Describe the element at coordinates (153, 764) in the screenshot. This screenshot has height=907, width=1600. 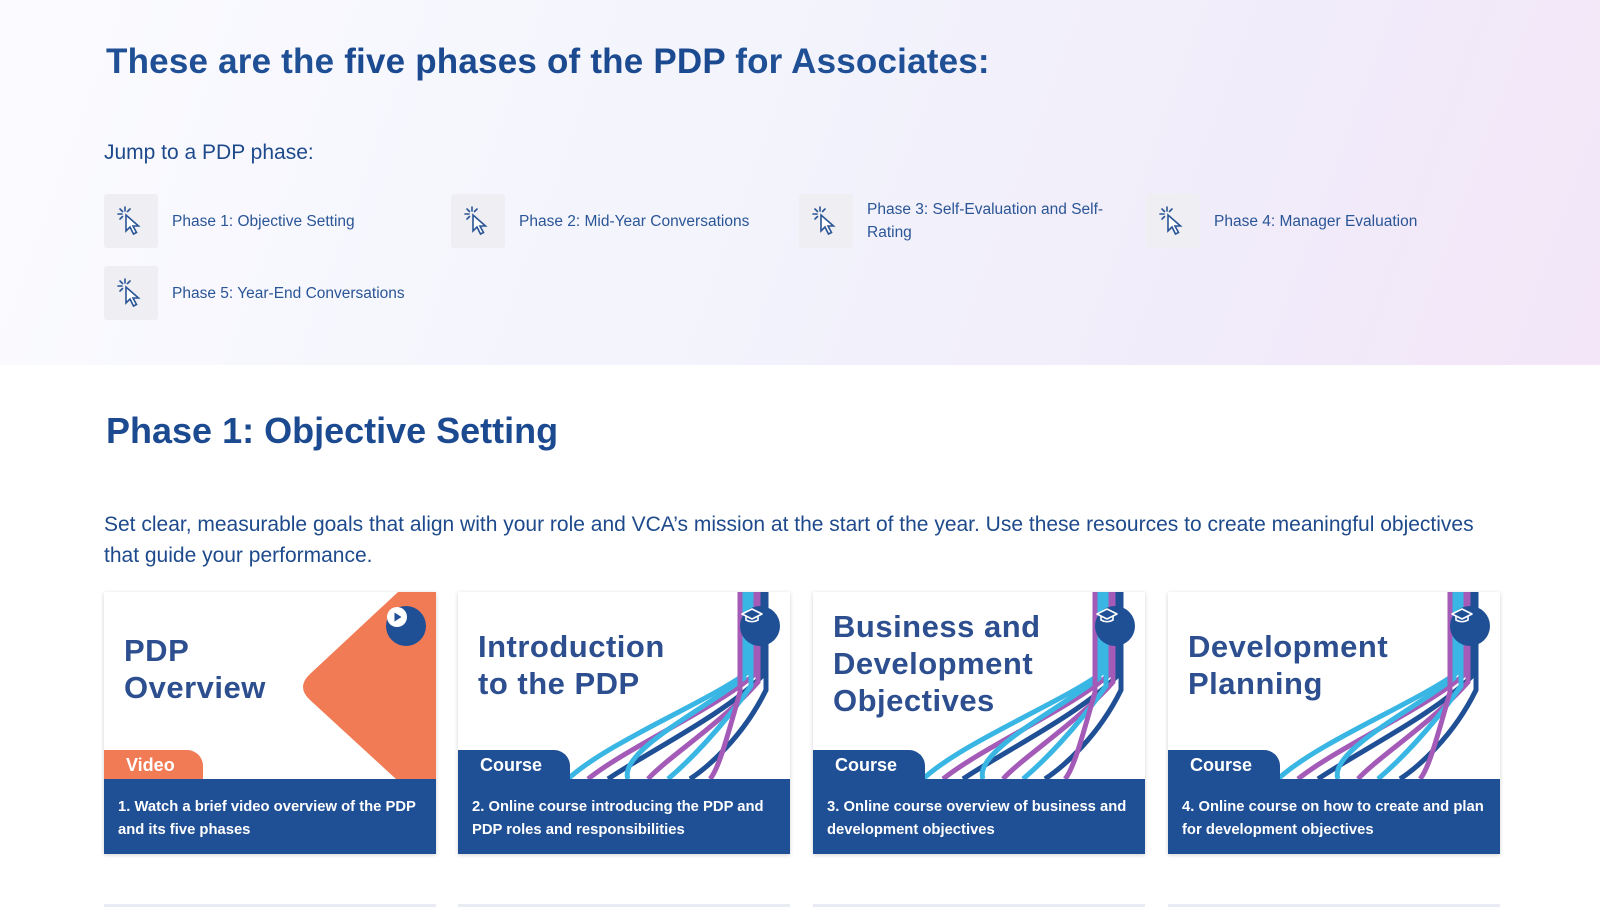
I see `card-type-tag: Video` at that location.